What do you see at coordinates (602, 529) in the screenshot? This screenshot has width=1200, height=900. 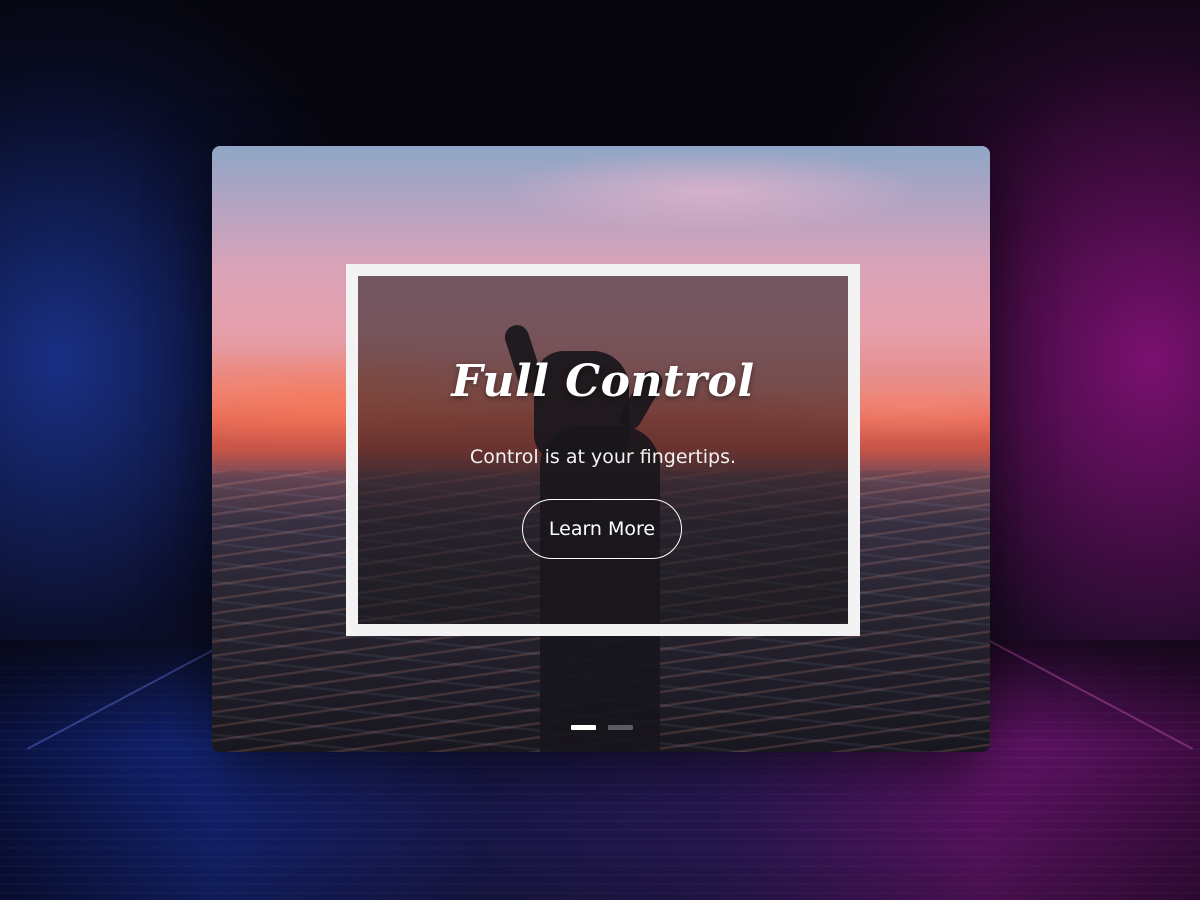 I see `learn-more-button: Learn More` at bounding box center [602, 529].